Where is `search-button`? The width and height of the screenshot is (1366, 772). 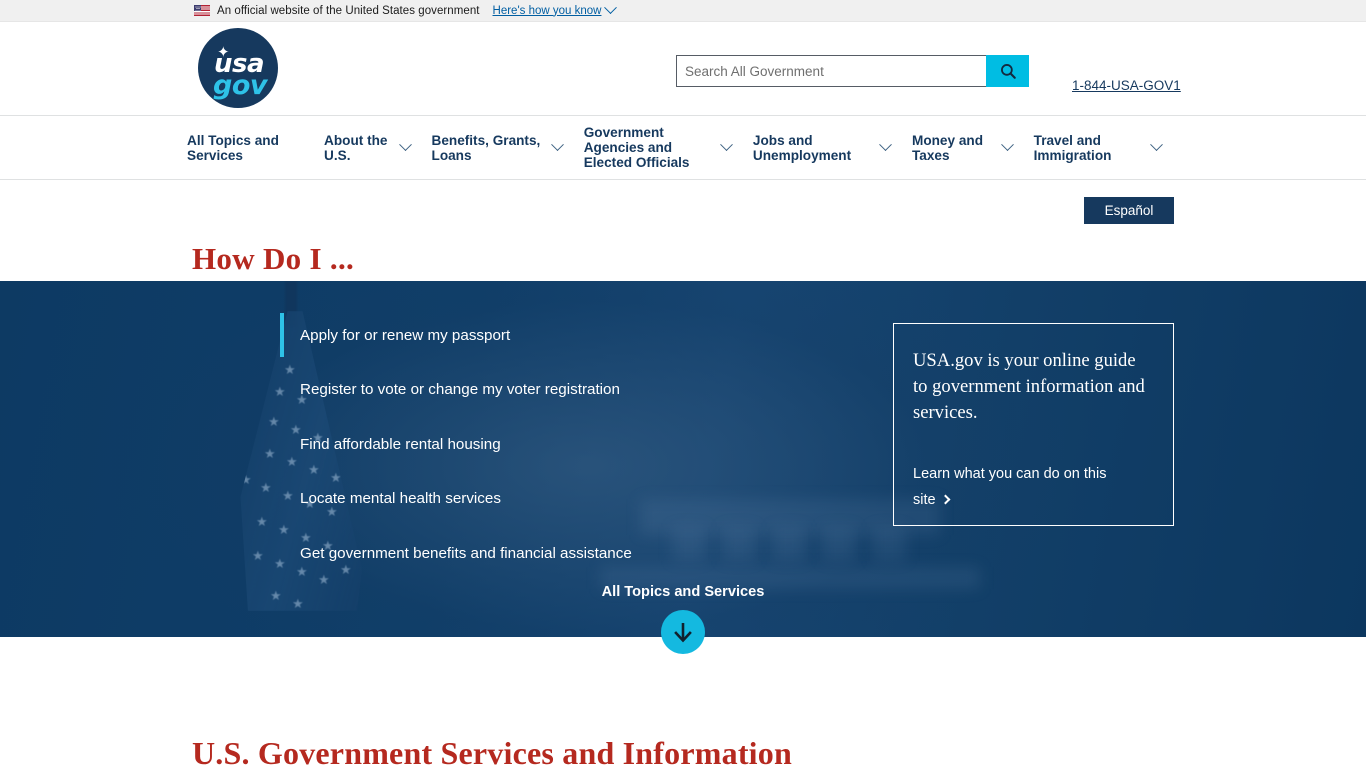
search-button is located at coordinates (1007, 71).